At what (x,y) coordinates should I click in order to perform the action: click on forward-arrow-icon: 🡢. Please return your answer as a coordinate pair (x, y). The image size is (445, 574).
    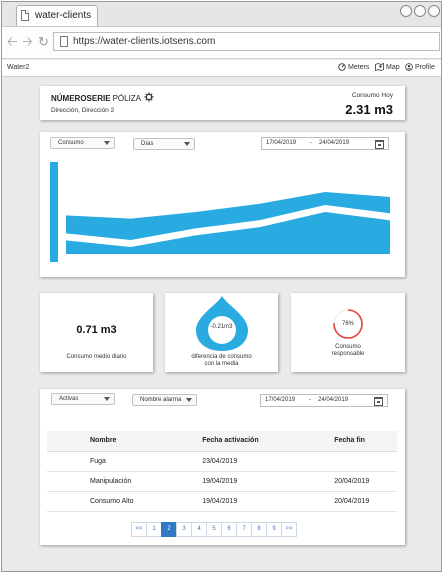
    Looking at the image, I should click on (27, 42).